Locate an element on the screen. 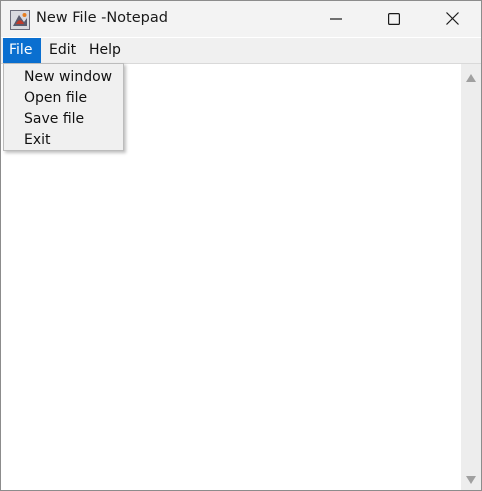 The width and height of the screenshot is (482, 491). close-icon is located at coordinates (452, 19).